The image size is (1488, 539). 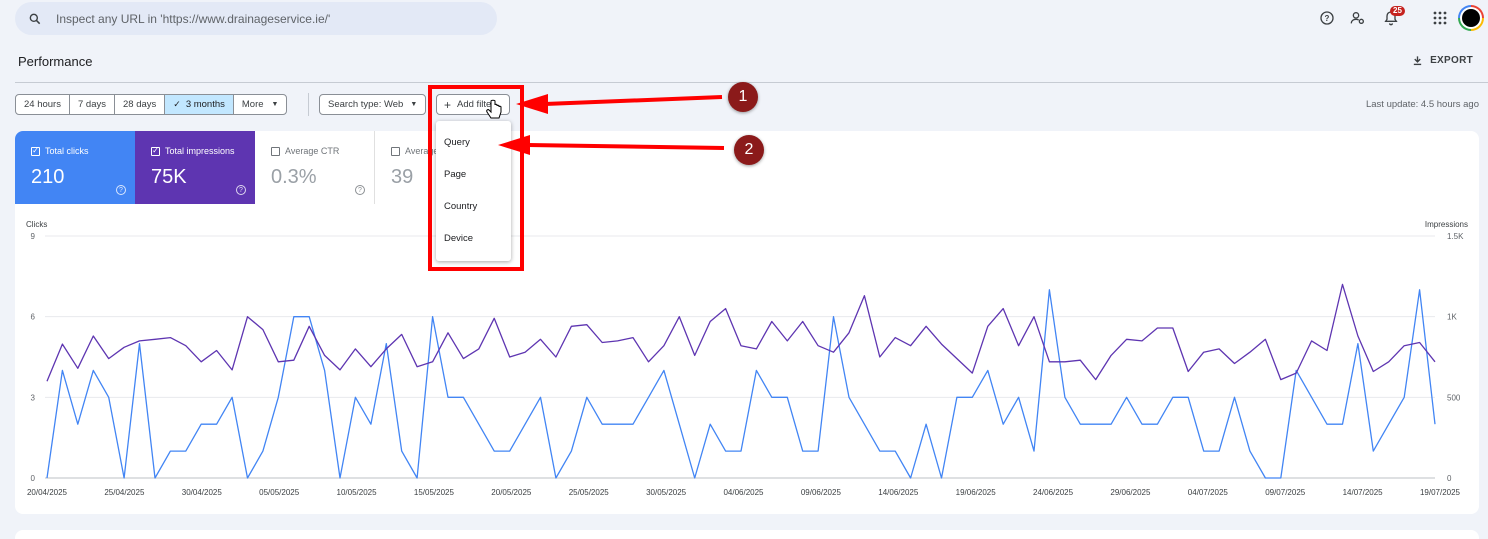 I want to click on manage-users-icon, so click(x=1358, y=18).